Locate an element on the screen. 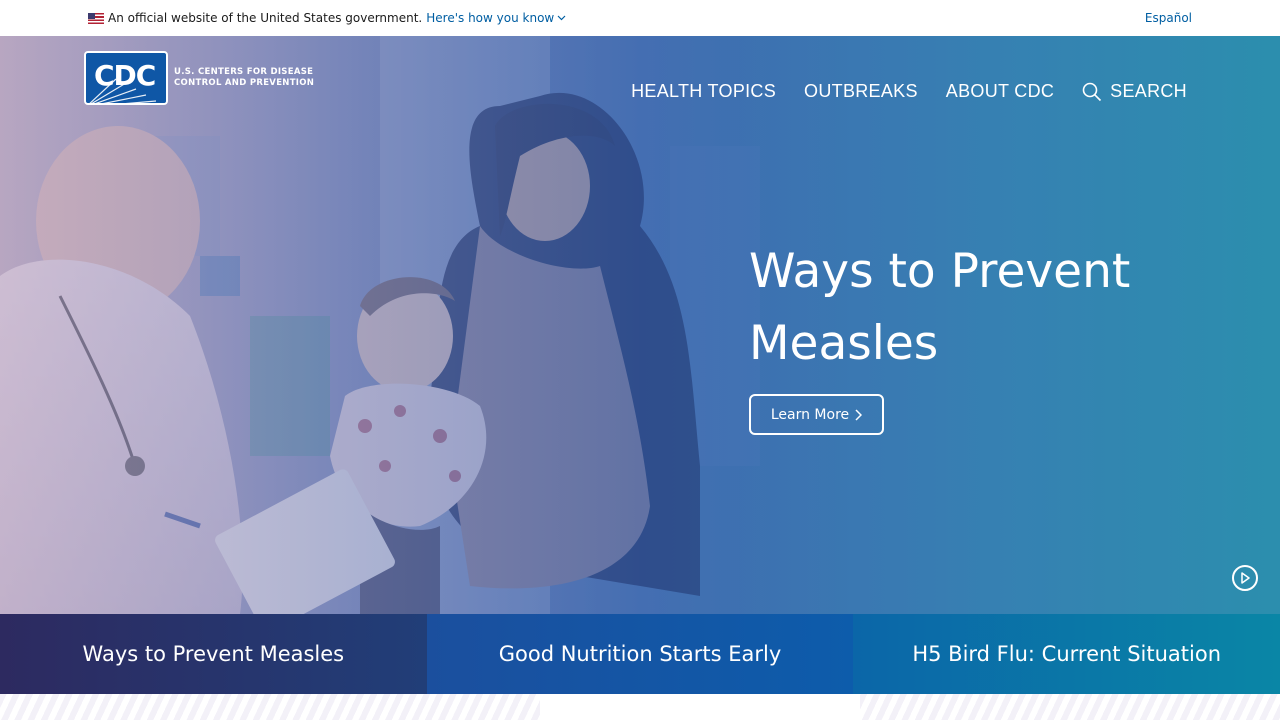 This screenshot has width=1280, height=720. learn-more-button: Learn More is located at coordinates (816, 414).